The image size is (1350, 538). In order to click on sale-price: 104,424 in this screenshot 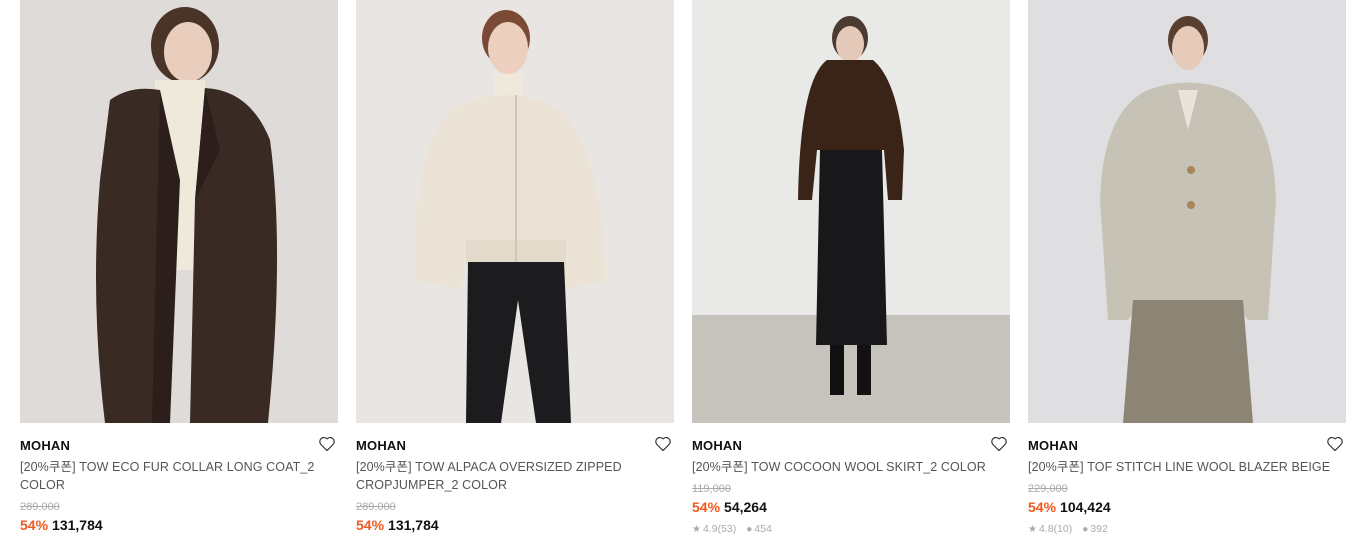, I will do `click(1085, 507)`.